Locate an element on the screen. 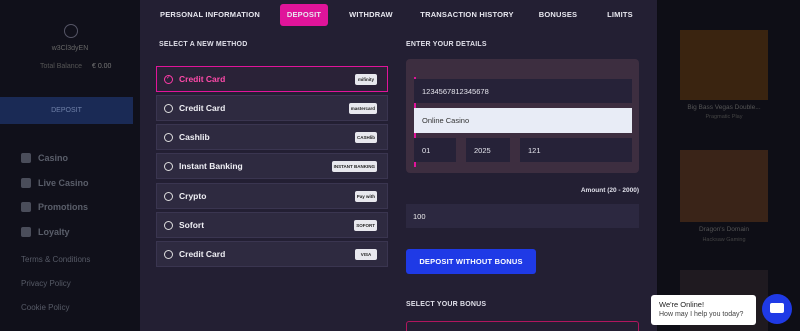 The width and height of the screenshot is (800, 331). star-icon is located at coordinates (26, 231).